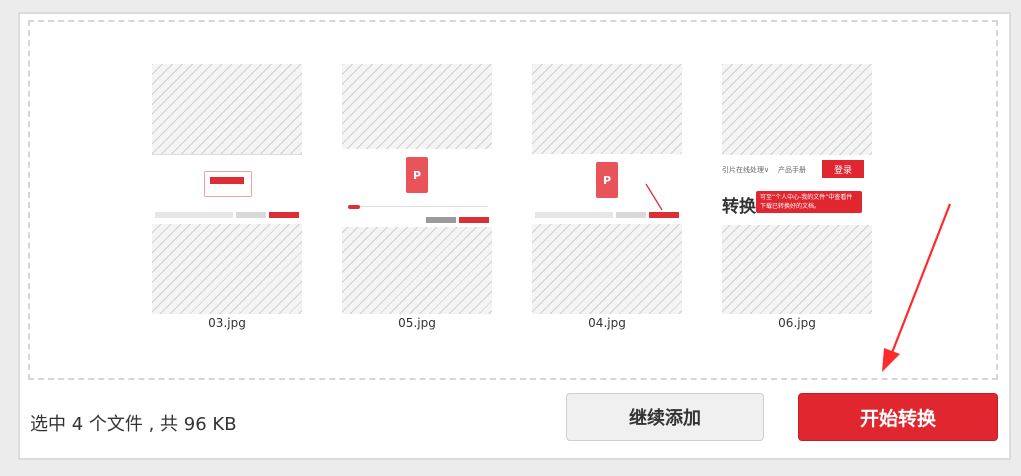 The height and width of the screenshot is (476, 1021). I want to click on file-name: 06.jpg, so click(797, 323).